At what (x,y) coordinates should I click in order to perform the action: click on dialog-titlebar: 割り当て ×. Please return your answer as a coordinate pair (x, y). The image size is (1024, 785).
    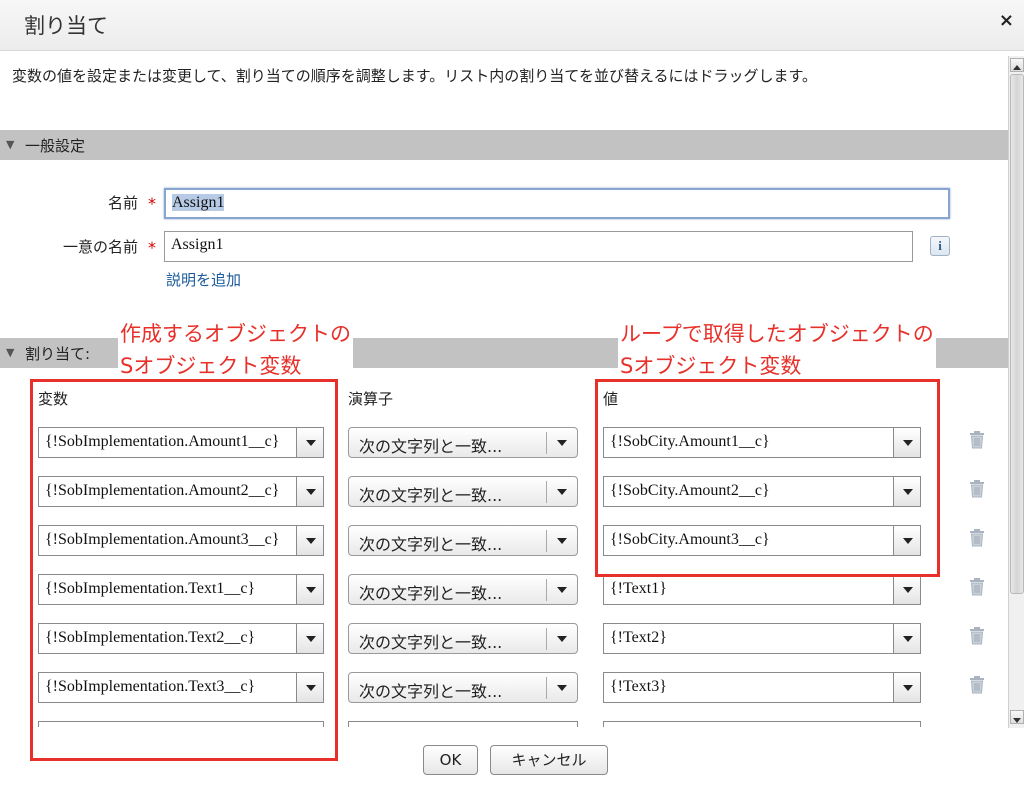
    Looking at the image, I should click on (512, 25).